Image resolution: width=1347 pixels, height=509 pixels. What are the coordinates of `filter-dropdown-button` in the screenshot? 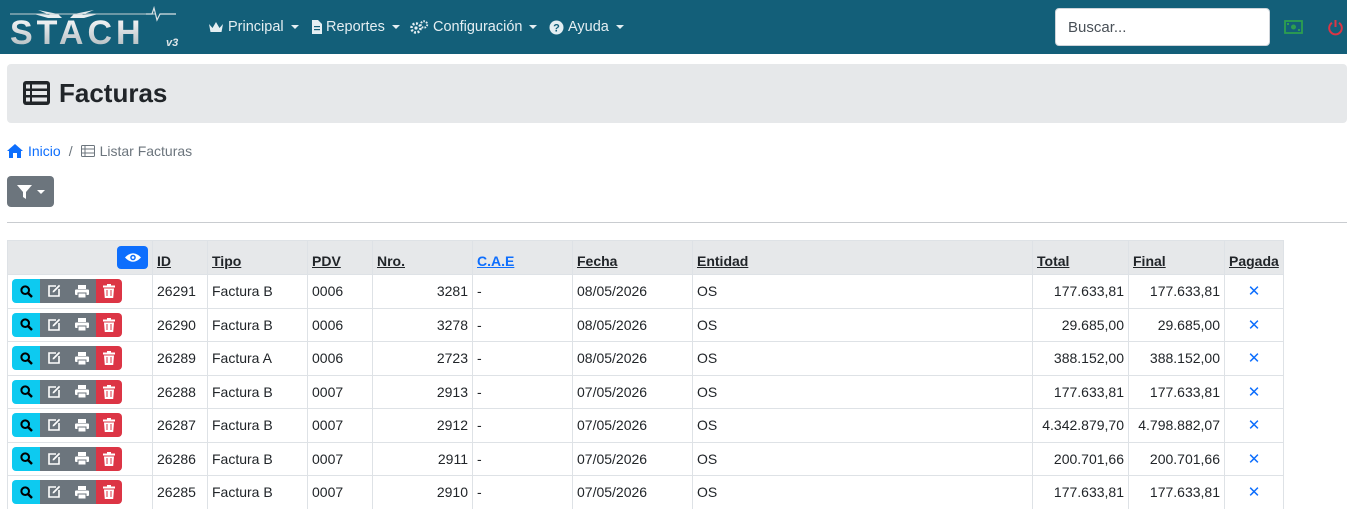 It's located at (30, 191).